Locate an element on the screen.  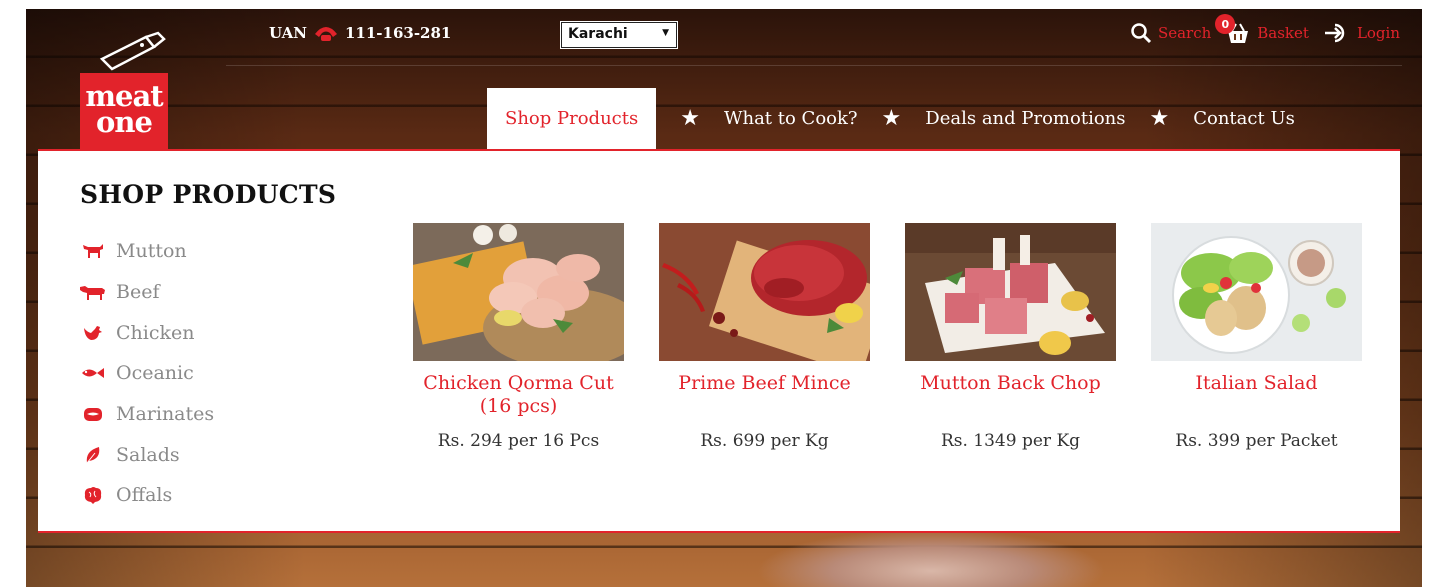
tab-what-to-cook: What to Cook? is located at coordinates (791, 118).